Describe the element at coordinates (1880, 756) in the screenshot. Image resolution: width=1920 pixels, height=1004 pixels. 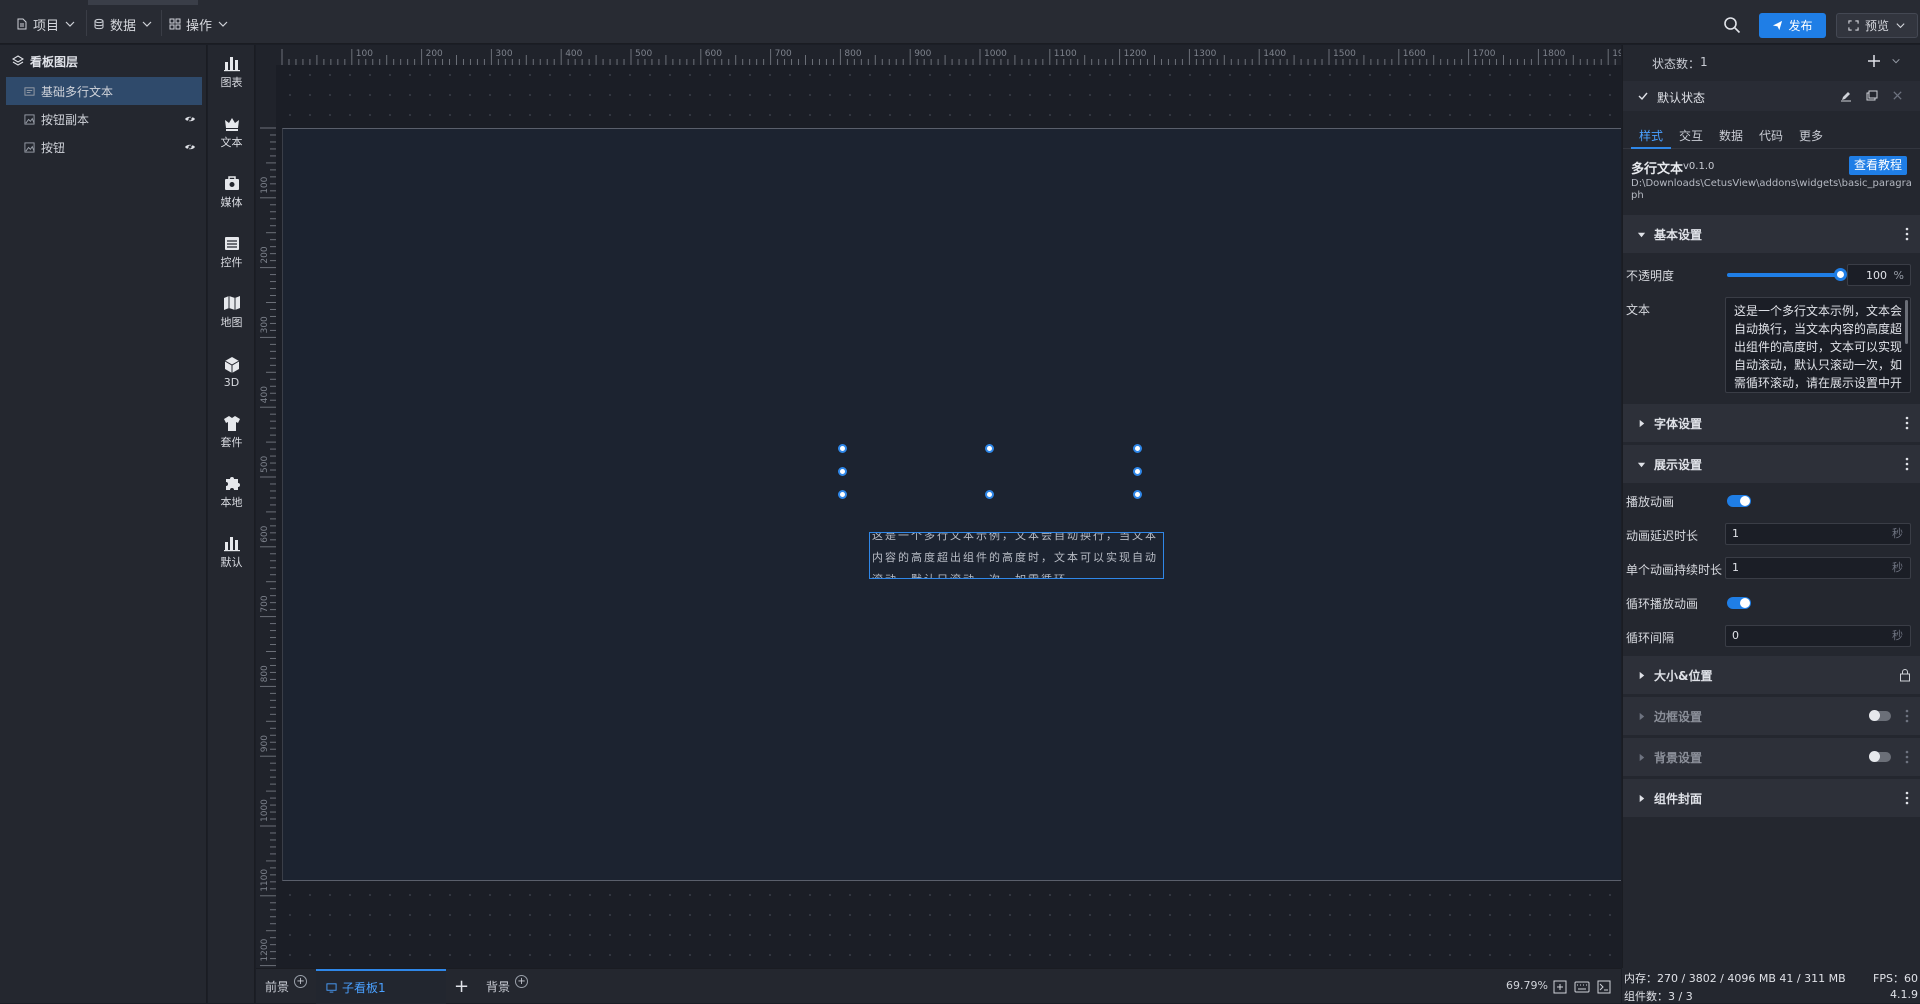
I see `background-toggle` at that location.